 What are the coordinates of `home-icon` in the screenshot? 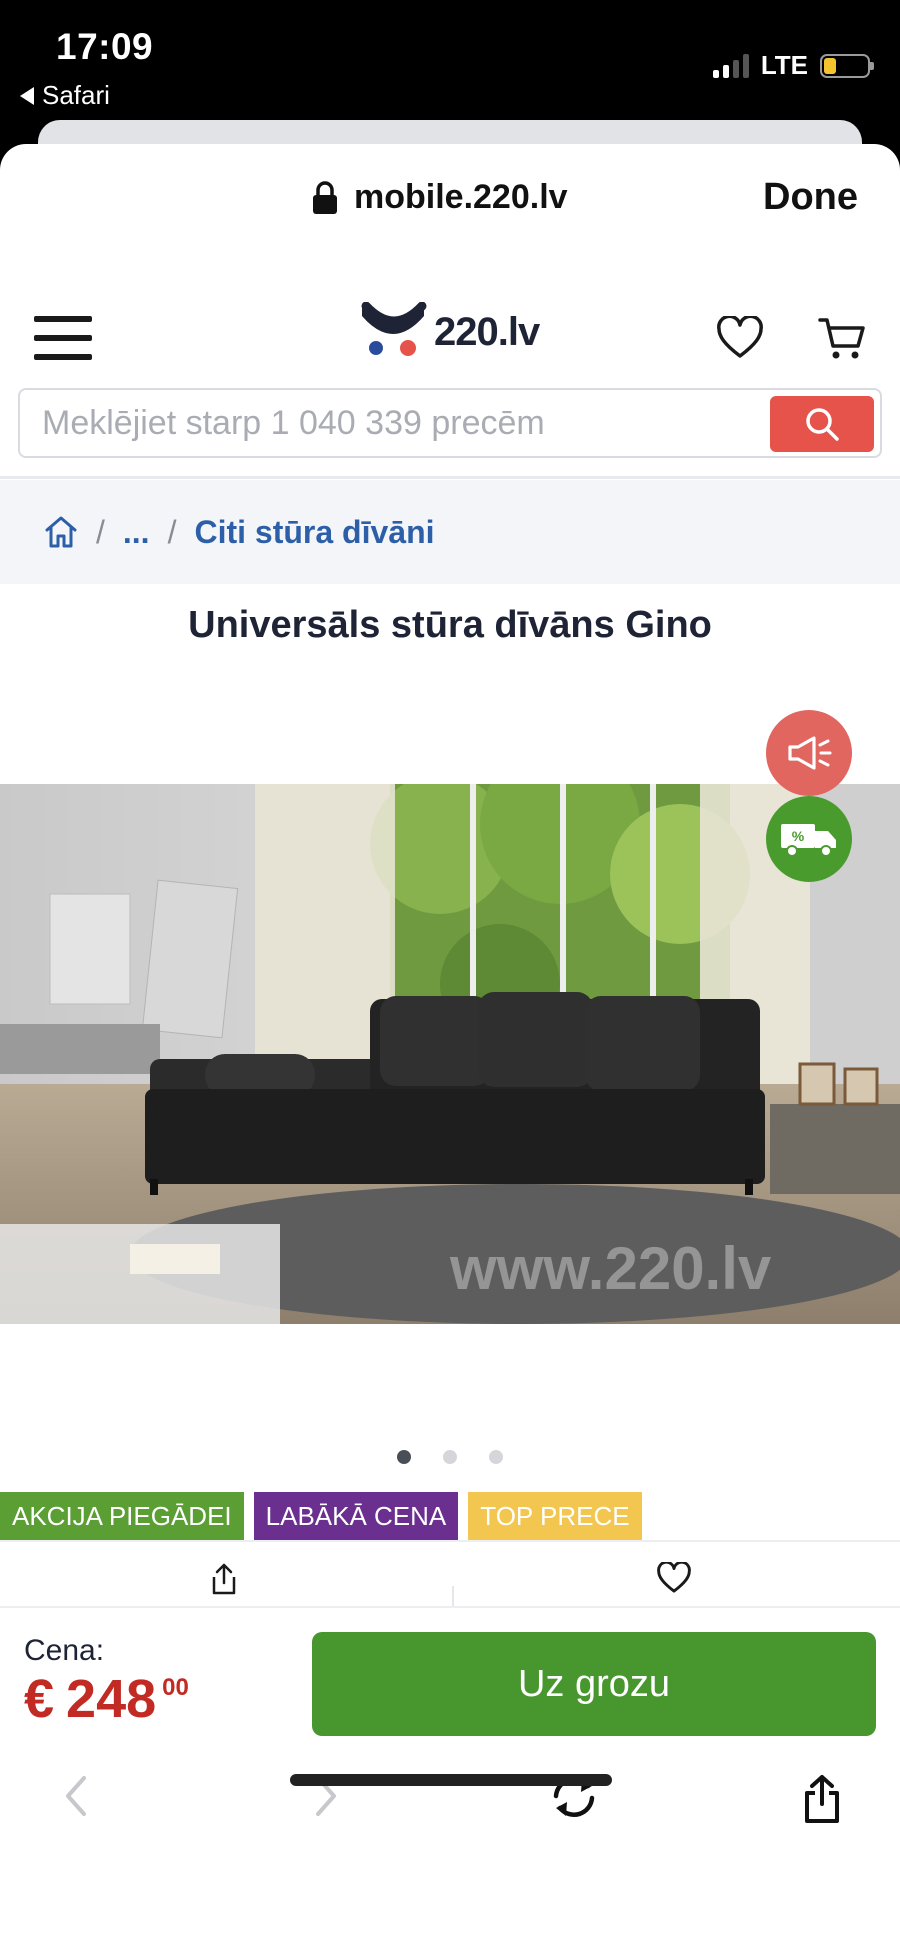 It's located at (61, 532).